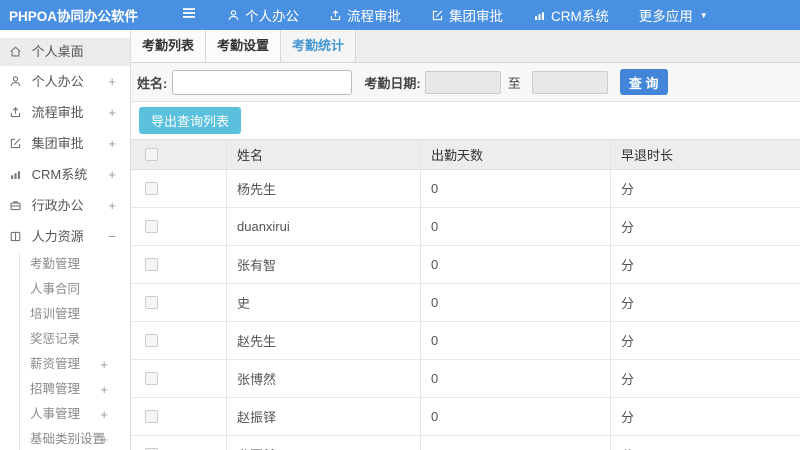  Describe the element at coordinates (476, 16) in the screenshot. I see `nav-label: 集团审批` at that location.